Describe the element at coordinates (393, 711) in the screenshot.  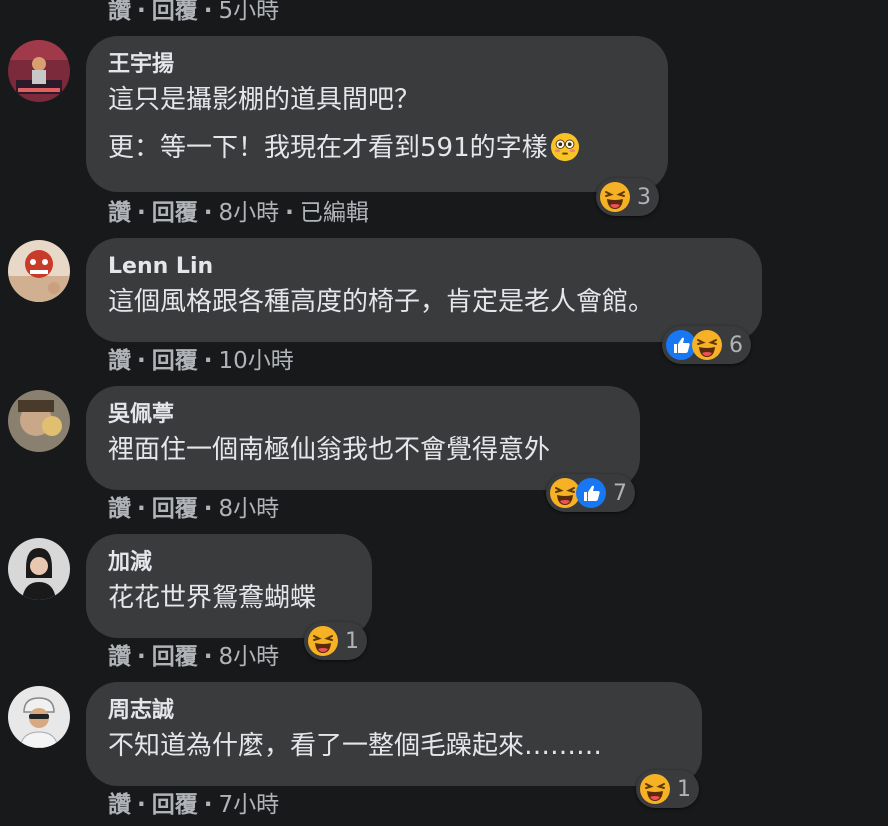
I see `commenter-name: 周志誠` at that location.